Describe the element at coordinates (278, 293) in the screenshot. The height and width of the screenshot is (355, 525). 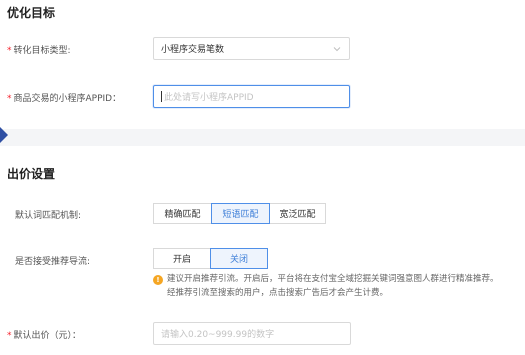
I see `hint-line-2: 经推荐引流至搜索的用户，点击搜索广告后才会产生计费。` at that location.